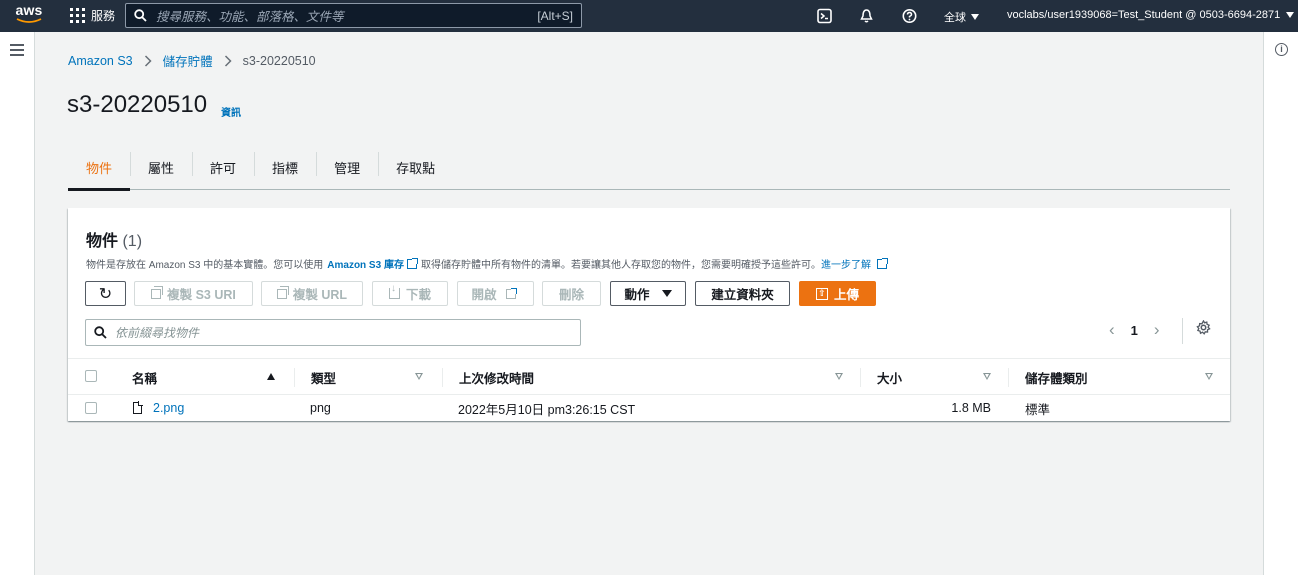  Describe the element at coordinates (1038, 409) in the screenshot. I see `object-storage-class-cell: 標準` at that location.